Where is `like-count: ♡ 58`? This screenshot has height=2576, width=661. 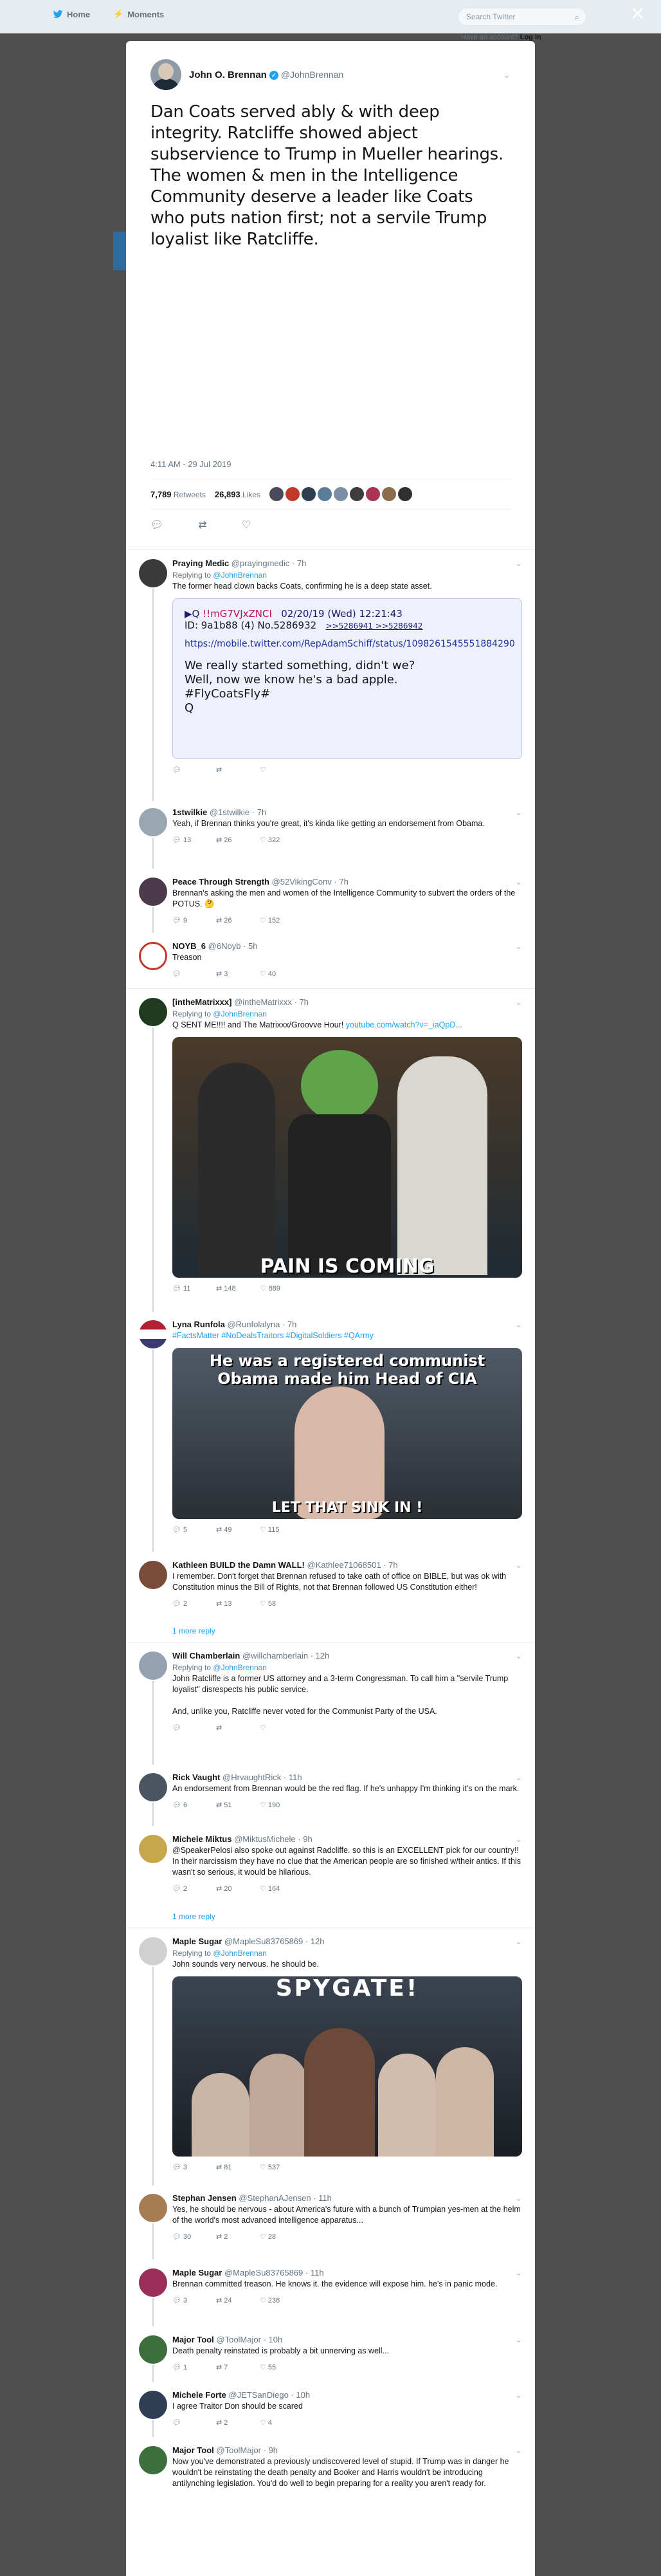 like-count: ♡ 58 is located at coordinates (270, 1604).